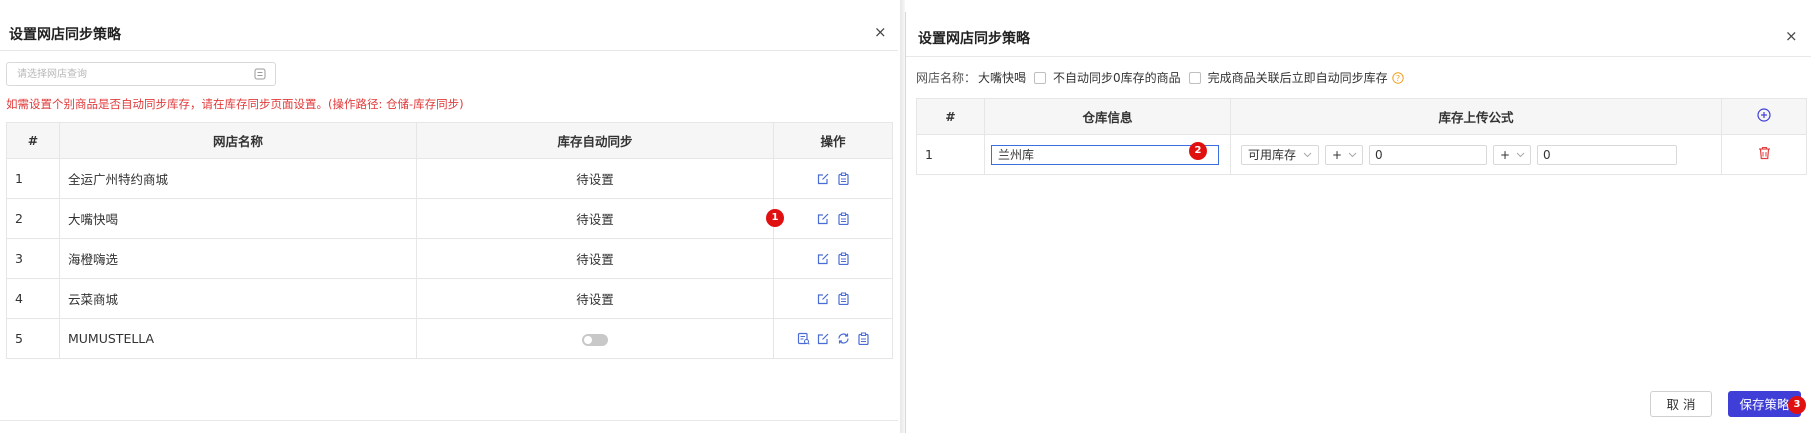 The width and height of the screenshot is (1811, 433). I want to click on add-row-icon, so click(1764, 115).